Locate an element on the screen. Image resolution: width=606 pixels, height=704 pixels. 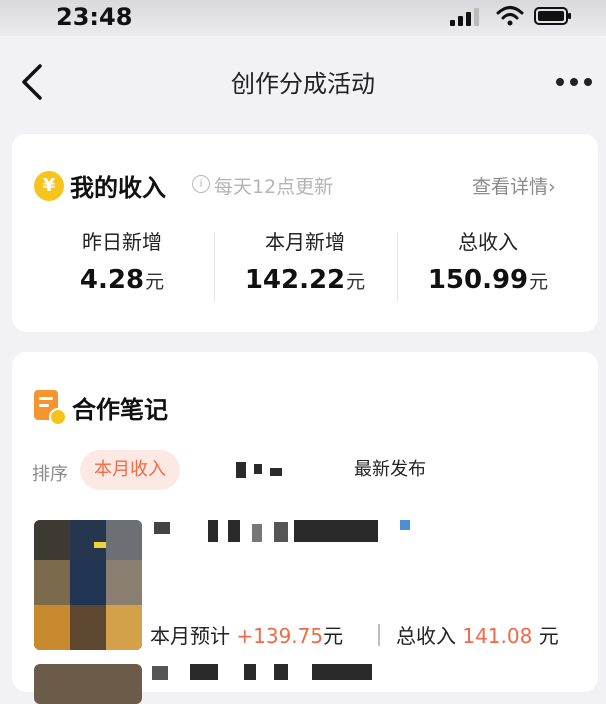
stat-number: 4.28 is located at coordinates (112, 280).